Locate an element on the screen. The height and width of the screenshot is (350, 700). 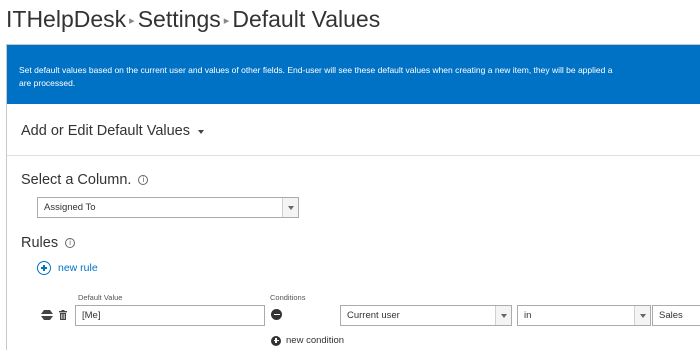
condition-value-text: Sales is located at coordinates (671, 315).